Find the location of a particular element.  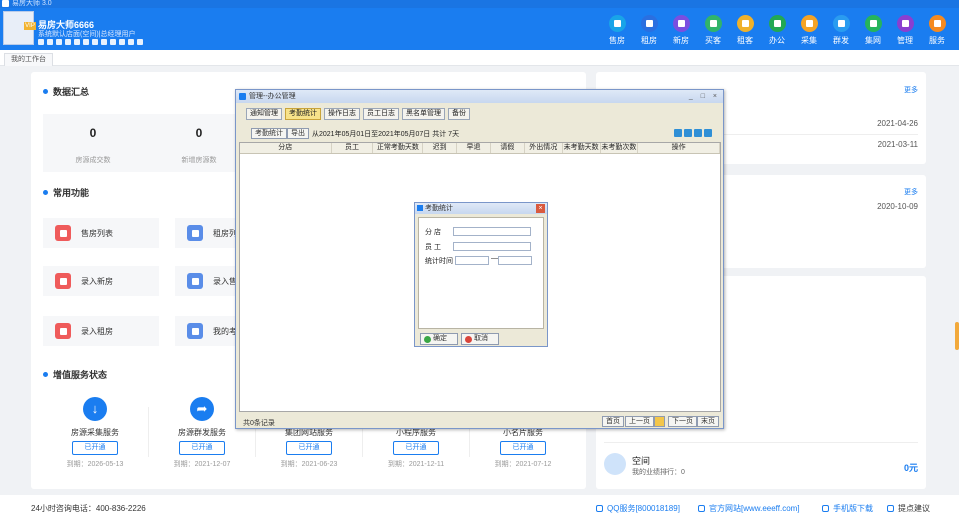

stat-deals: 0 房源成交数 is located at coordinates (93, 145).